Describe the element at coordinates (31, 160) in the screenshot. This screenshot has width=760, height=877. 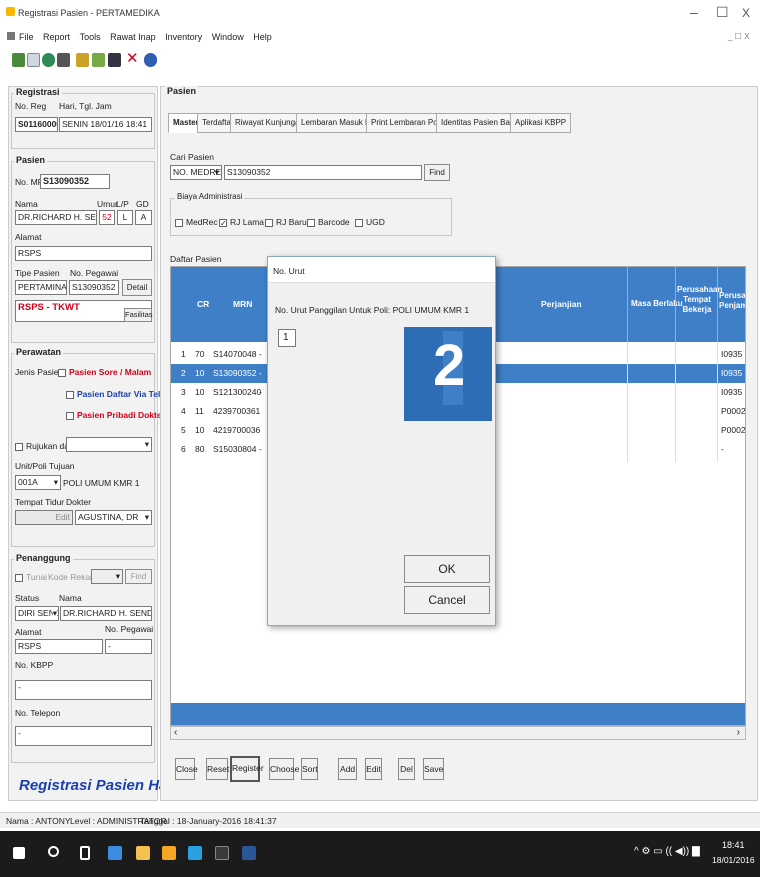
I see `pasien-title: Pasien` at that location.